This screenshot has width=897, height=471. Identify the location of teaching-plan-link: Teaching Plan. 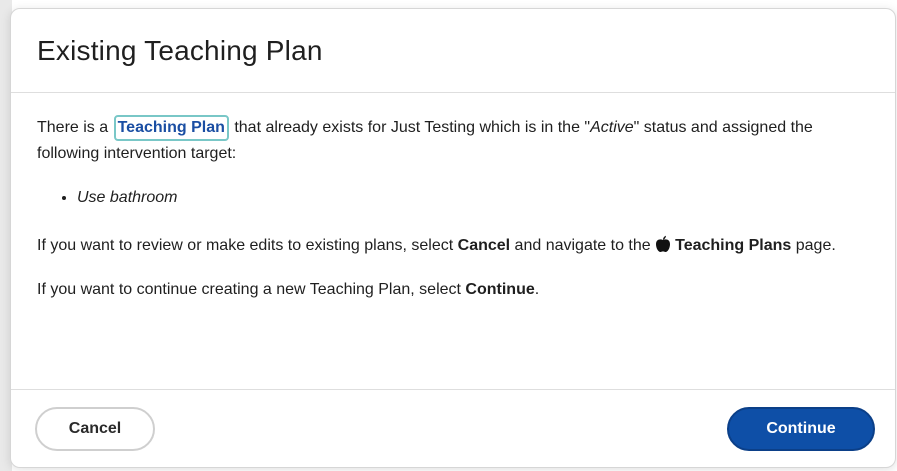
(171, 128).